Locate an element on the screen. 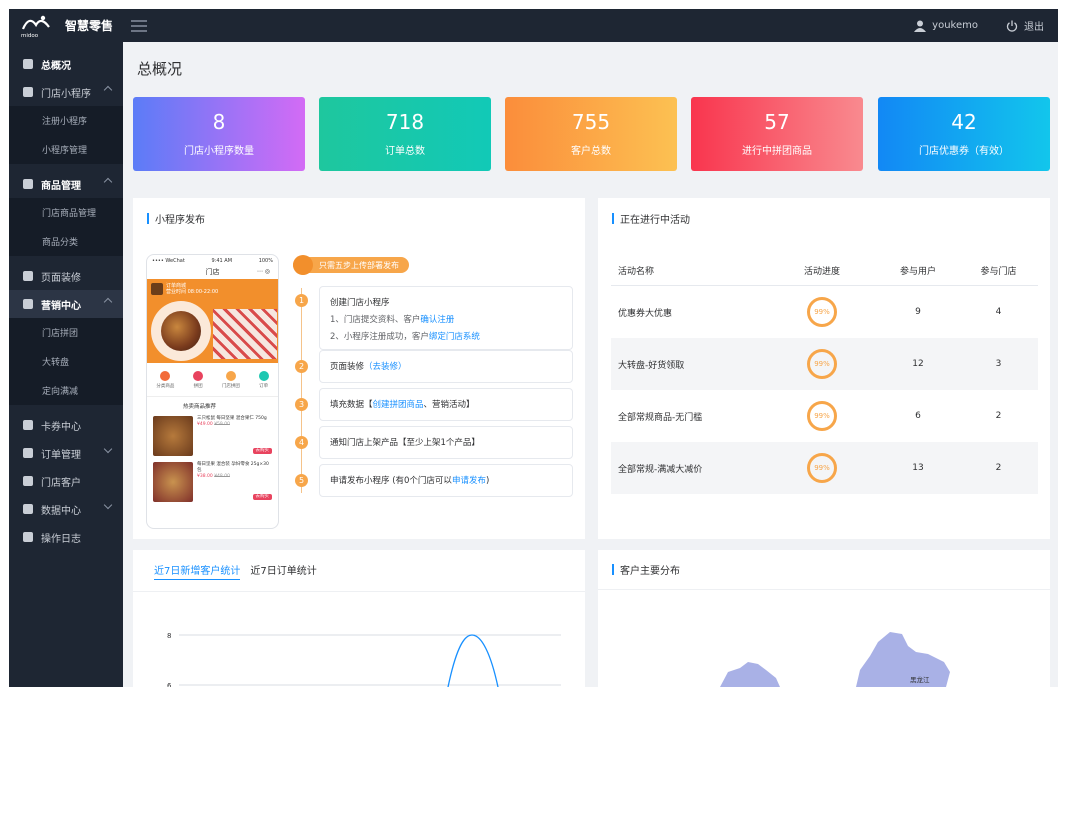 This screenshot has height=813, width=1068. phone-product: 每日坚果 混合装 孕妇零食 25g×30包 ¥38.00 ¥48.00 去购买 is located at coordinates (212, 482).